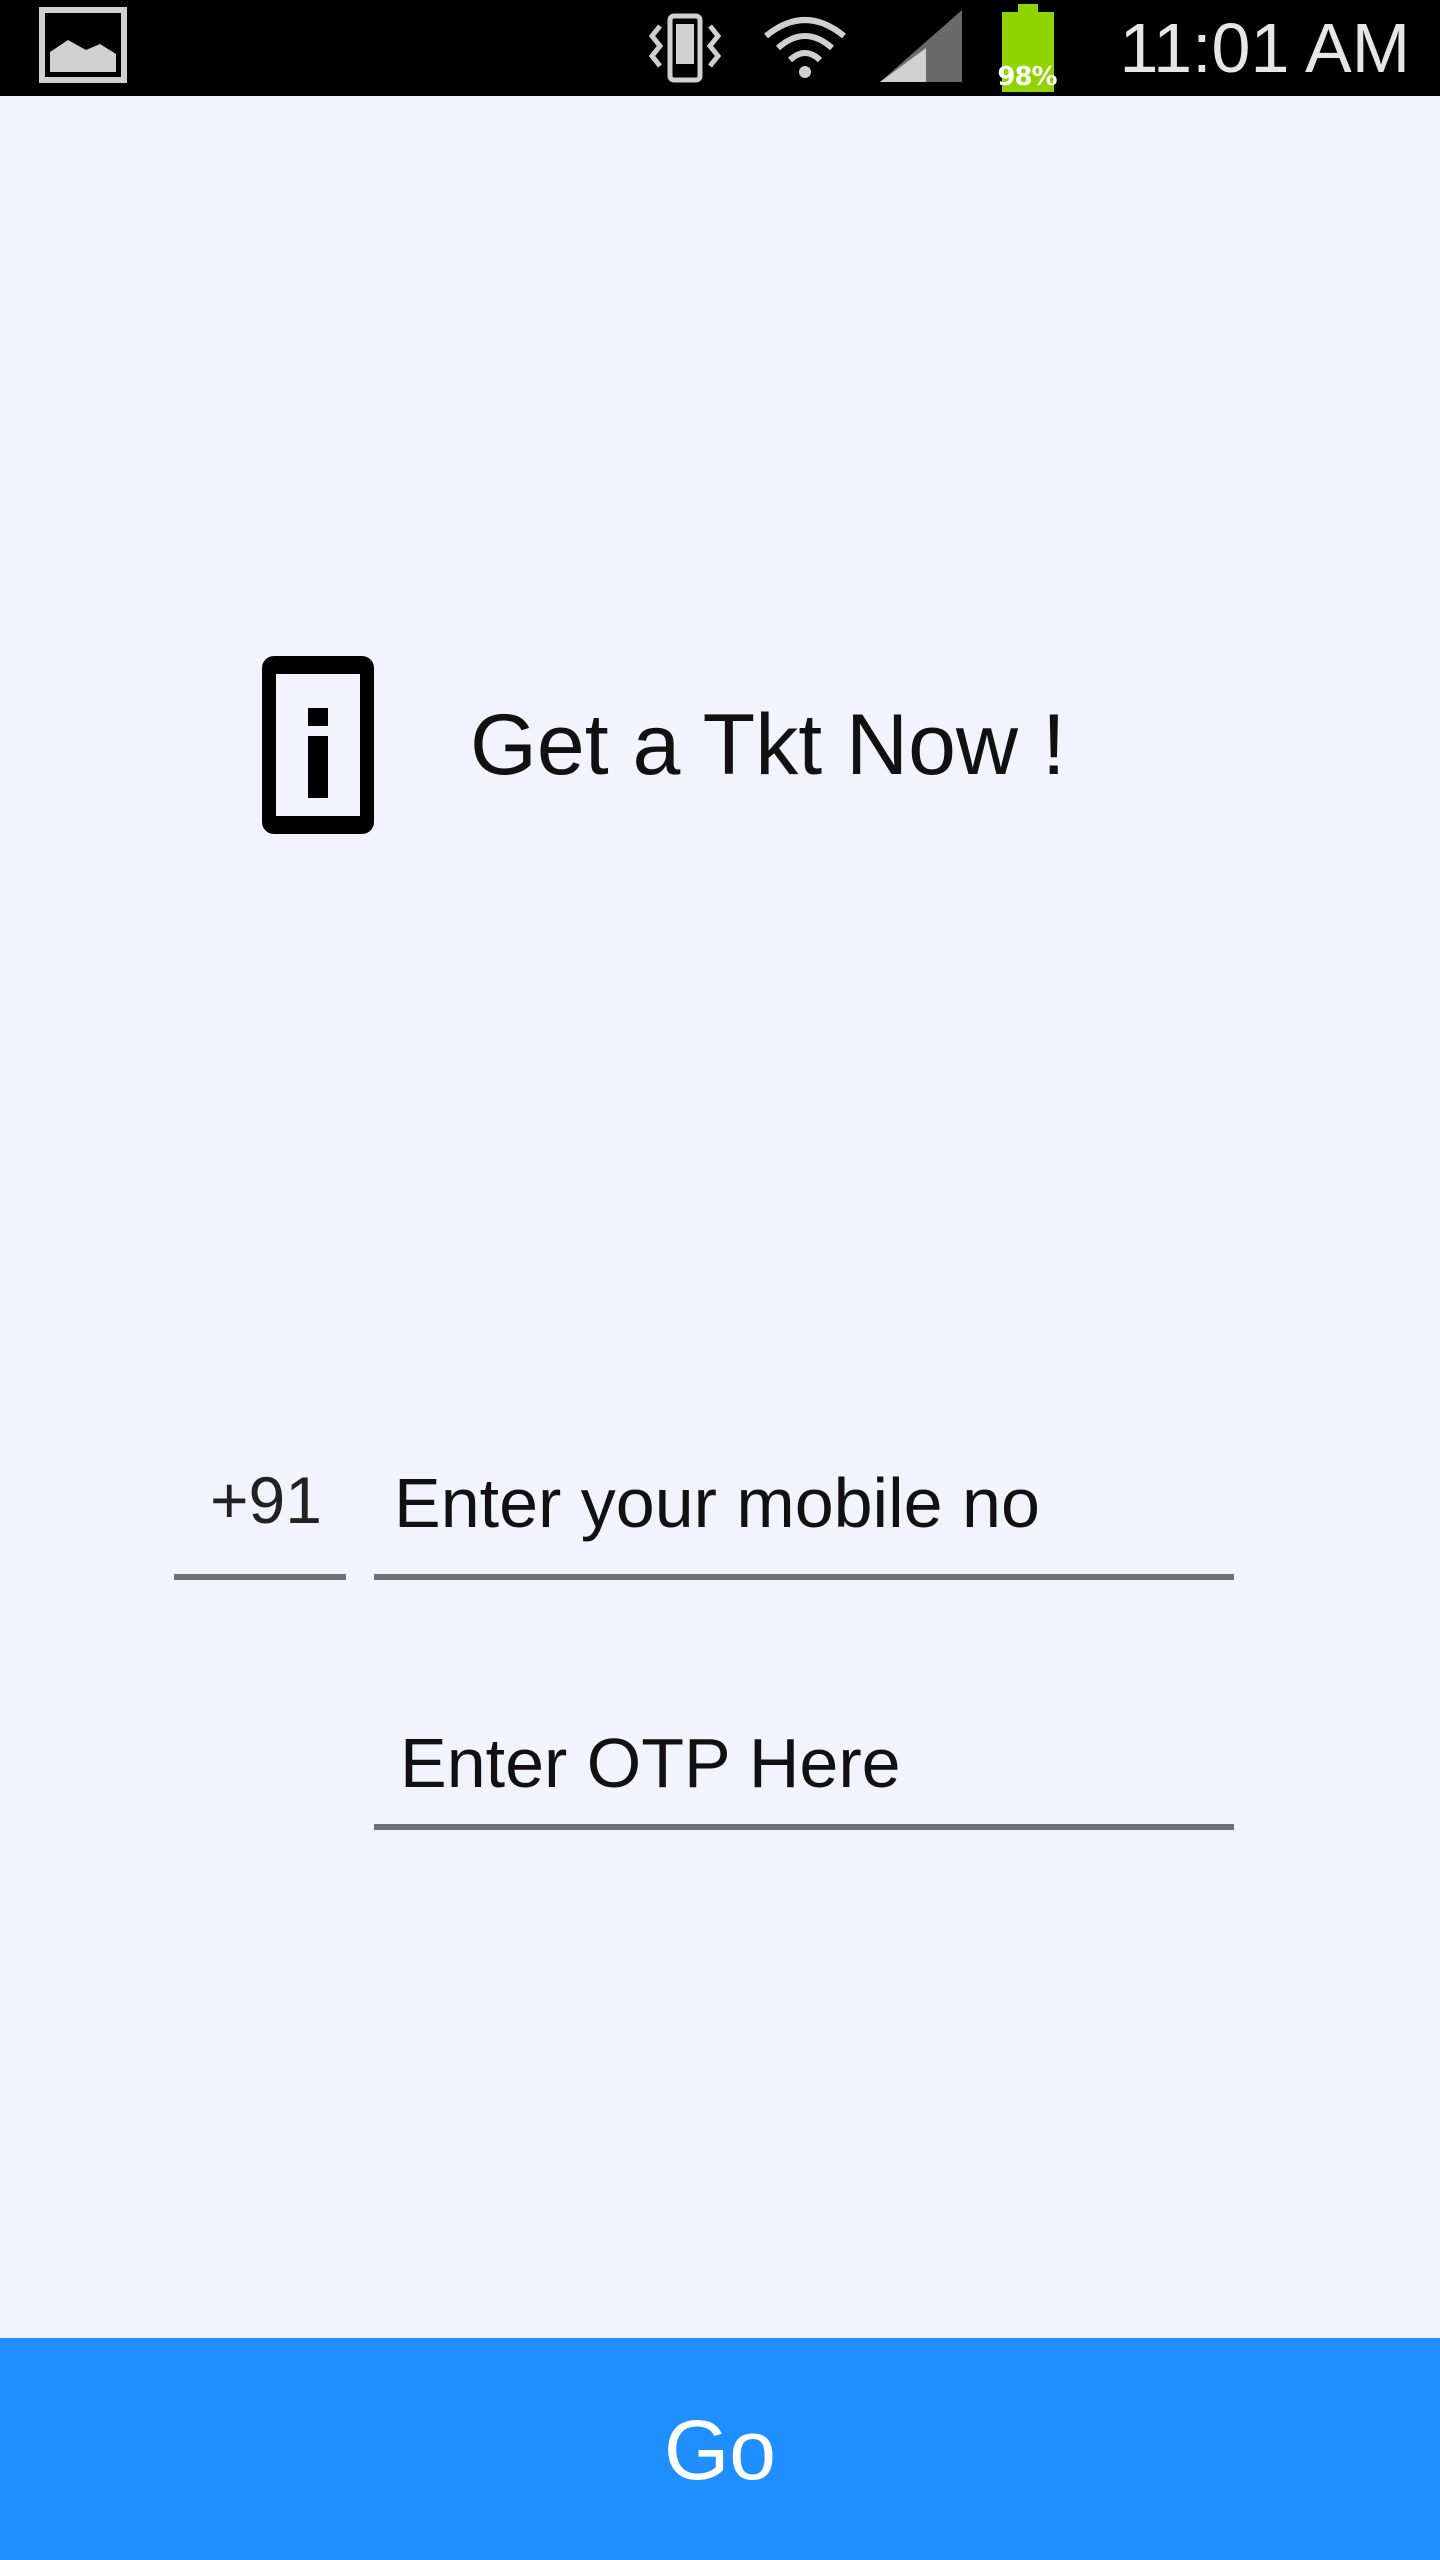 This screenshot has height=2560, width=1440. I want to click on country-code-field: +91, so click(260, 1510).